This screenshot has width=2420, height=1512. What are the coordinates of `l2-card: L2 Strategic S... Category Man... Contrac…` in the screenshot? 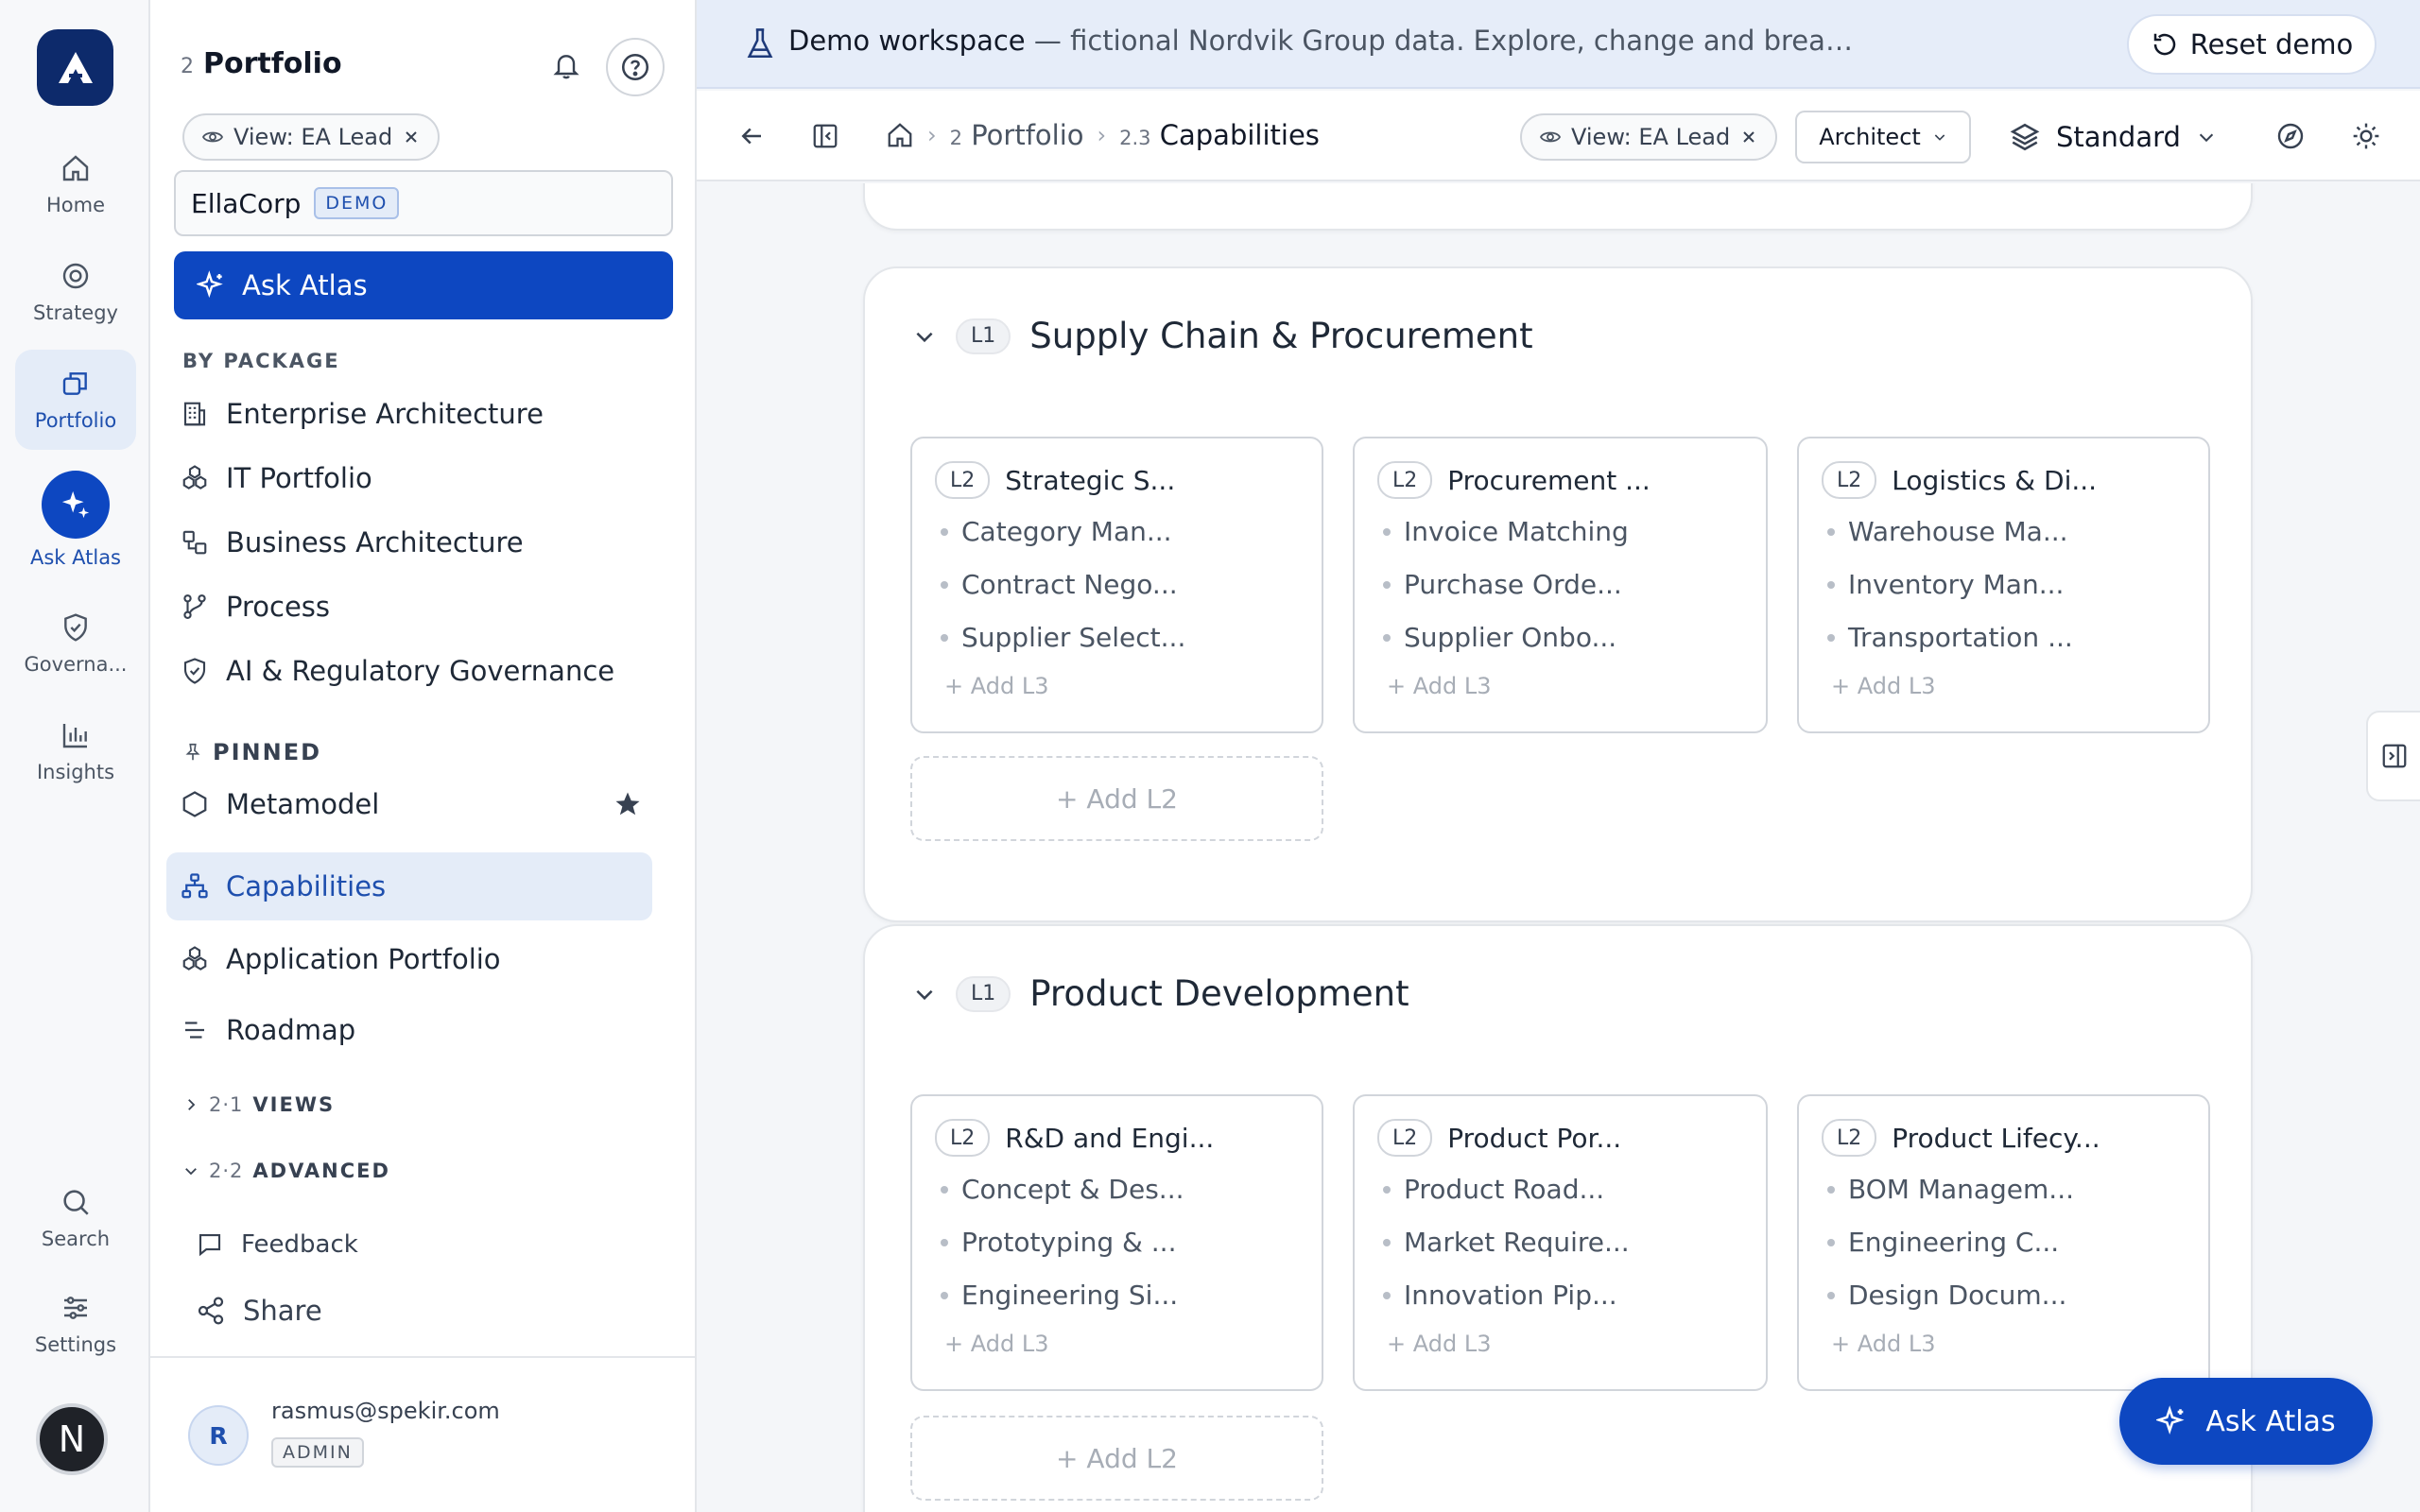 It's located at (1117, 585).